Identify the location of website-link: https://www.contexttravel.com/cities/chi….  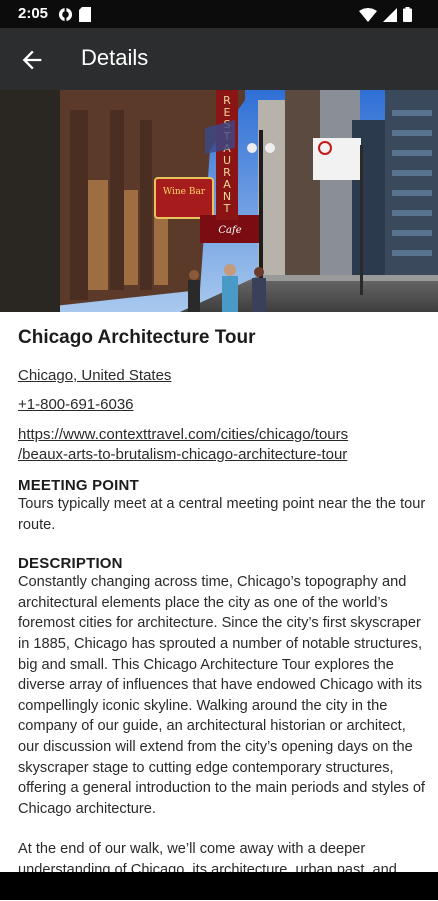
(224, 445).